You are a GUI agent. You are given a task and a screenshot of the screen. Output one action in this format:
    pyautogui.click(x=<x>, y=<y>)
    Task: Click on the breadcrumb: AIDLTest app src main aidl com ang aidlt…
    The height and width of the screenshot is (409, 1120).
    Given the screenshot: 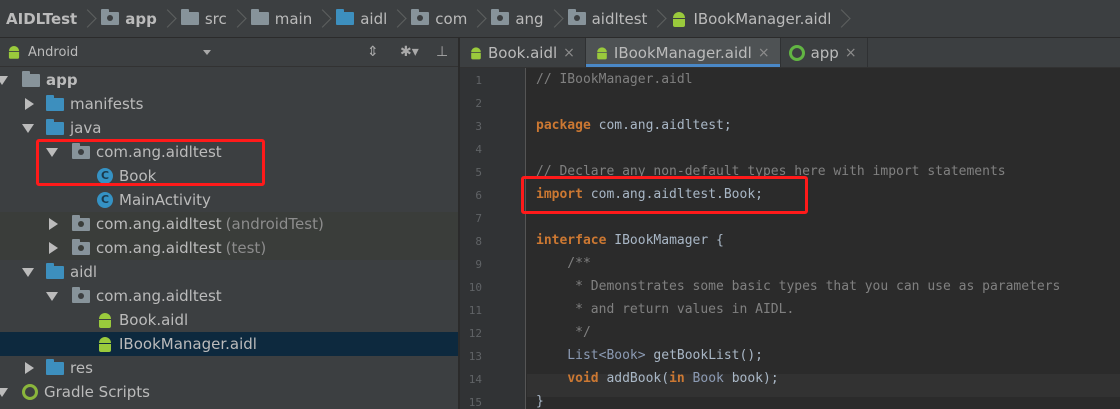 What is the action you would take?
    pyautogui.click(x=560, y=19)
    